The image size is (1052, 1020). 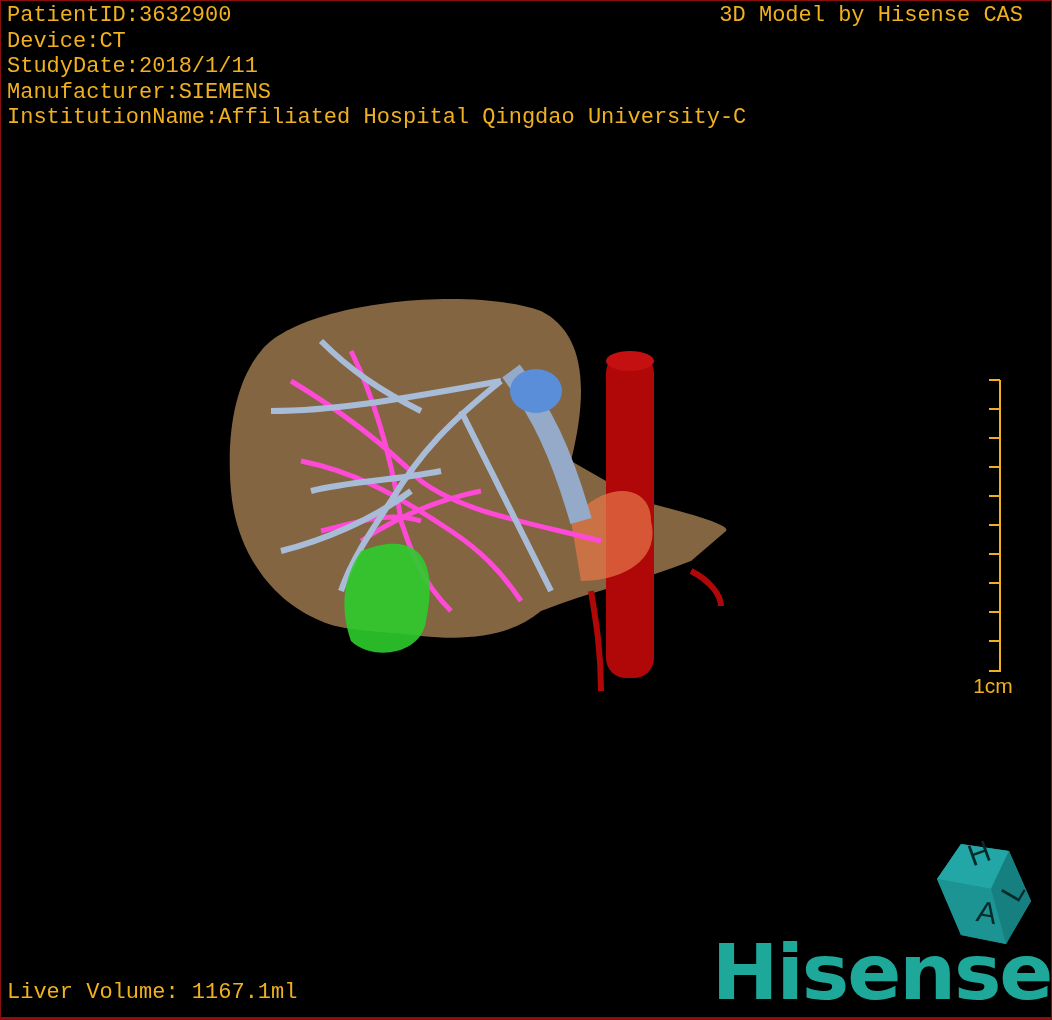 What do you see at coordinates (881, 973) in the screenshot?
I see `hisense-logo: Hisense` at bounding box center [881, 973].